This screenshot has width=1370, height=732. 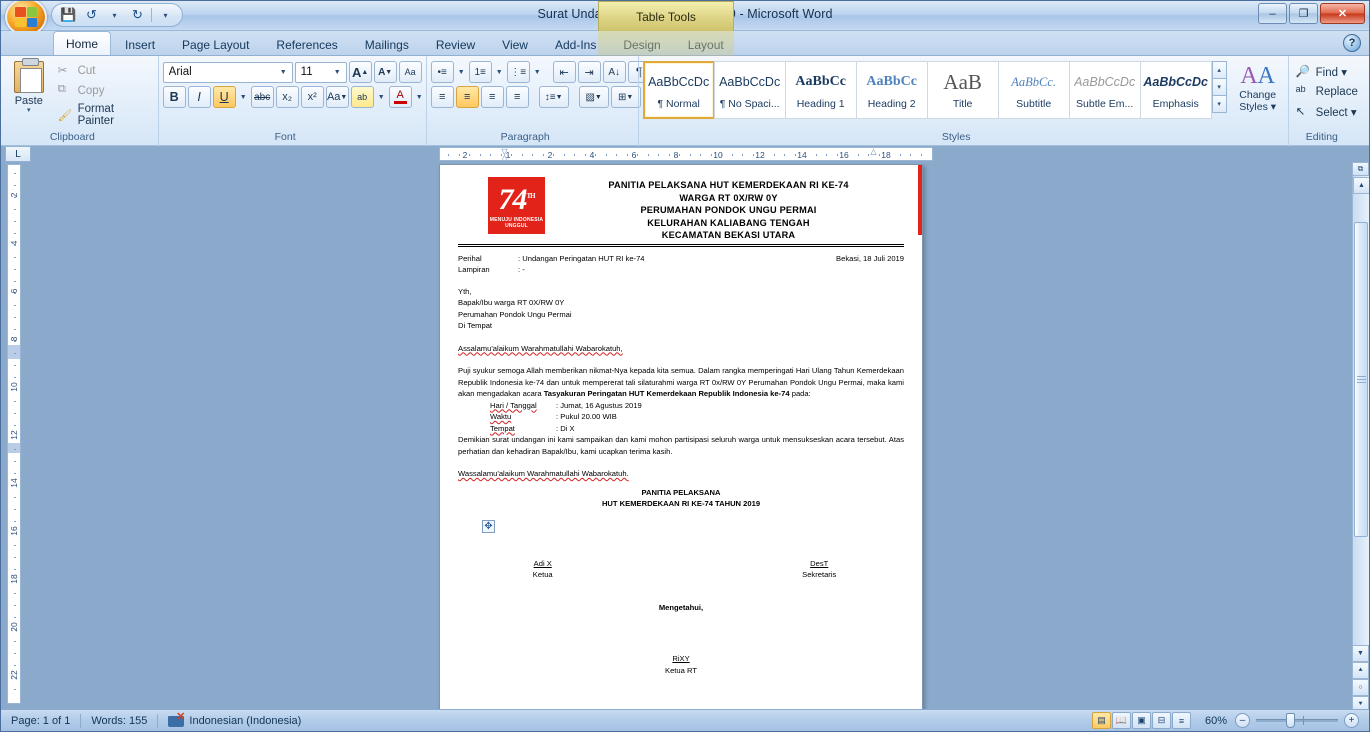 What do you see at coordinates (1360, 670) in the screenshot?
I see `previous-page-button: ⯅` at bounding box center [1360, 670].